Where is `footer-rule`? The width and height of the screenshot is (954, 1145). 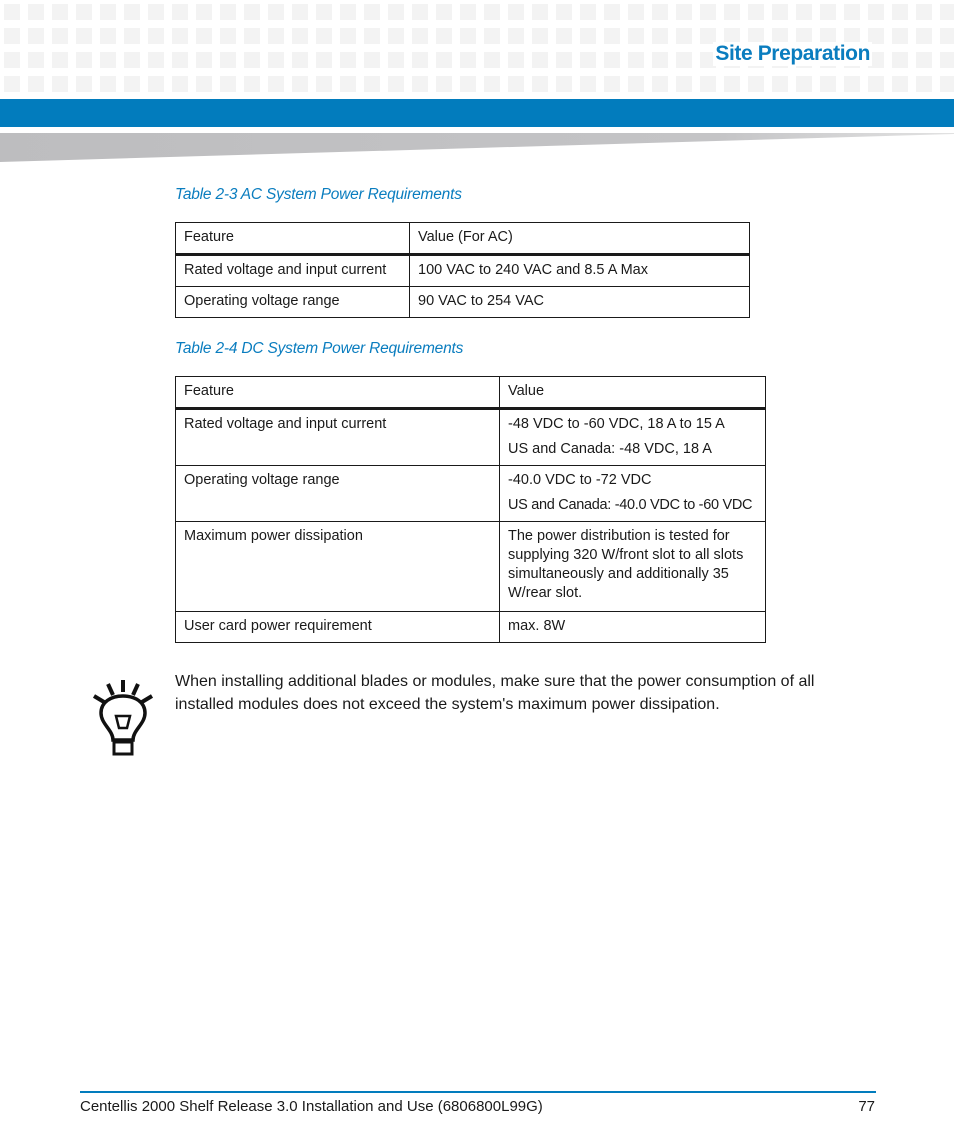 footer-rule is located at coordinates (478, 1092).